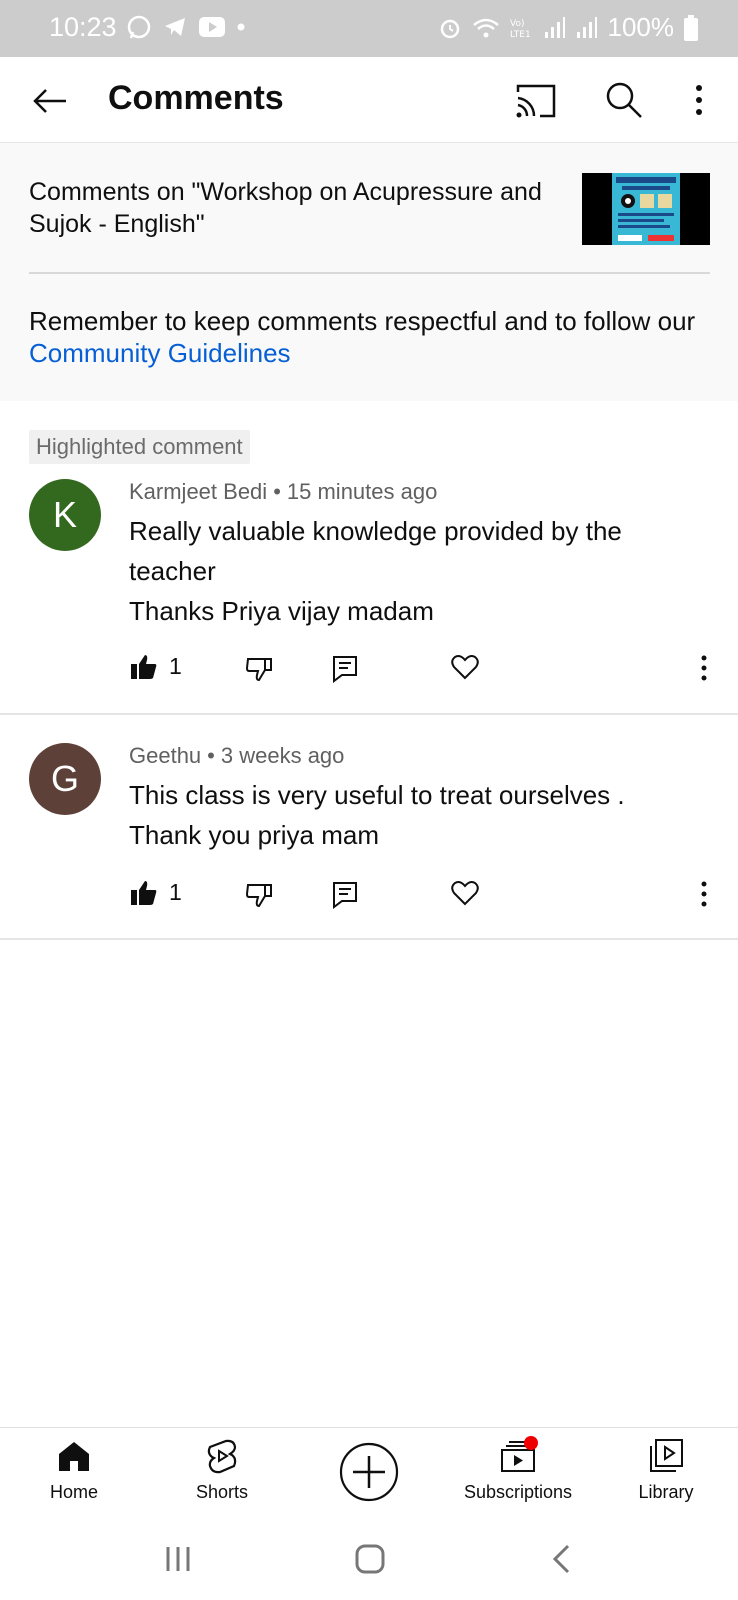  I want to click on add-circle-icon, so click(369, 1472).